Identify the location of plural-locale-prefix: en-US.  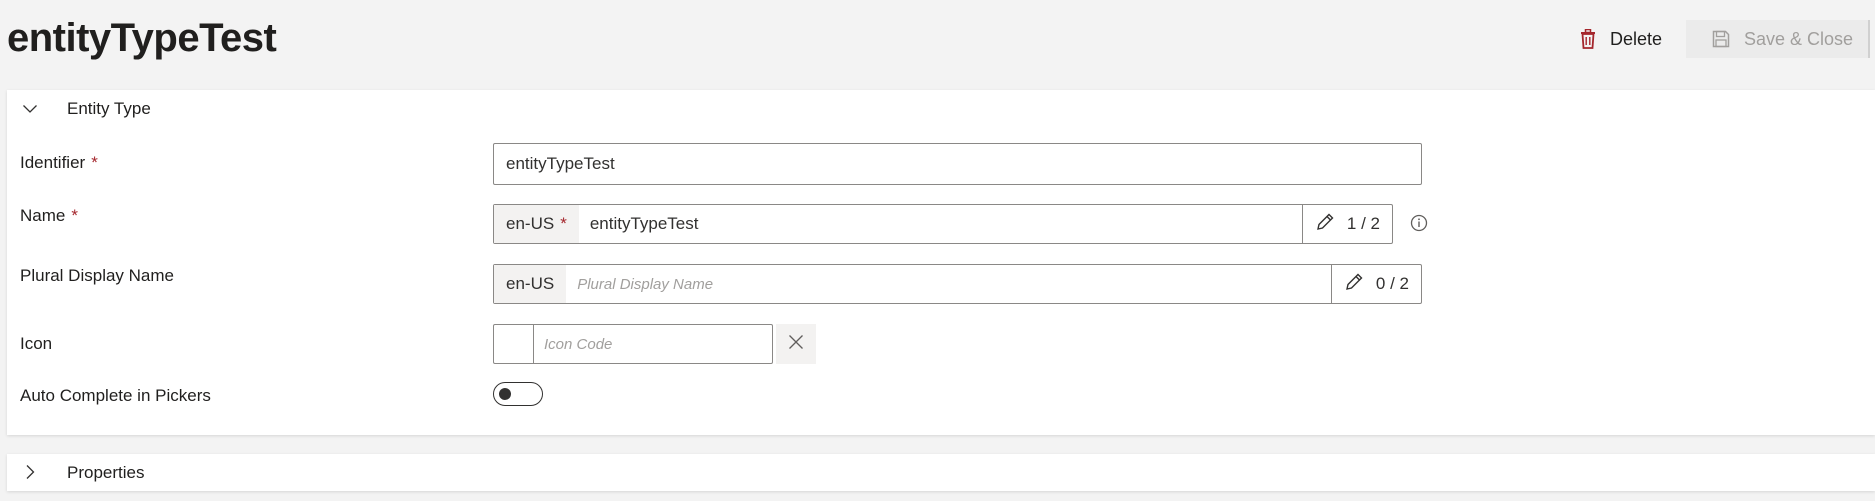
(530, 284).